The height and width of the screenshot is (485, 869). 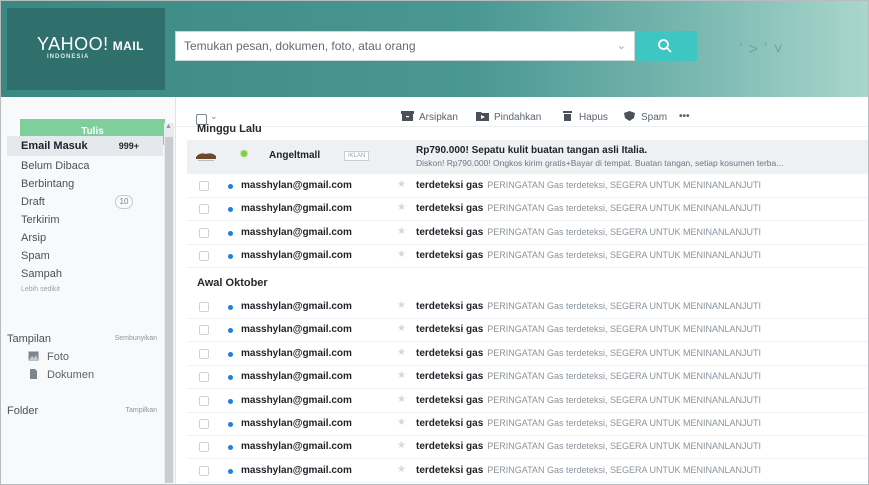 I want to click on group-header-early-october: Awal Oktober, so click(x=232, y=283).